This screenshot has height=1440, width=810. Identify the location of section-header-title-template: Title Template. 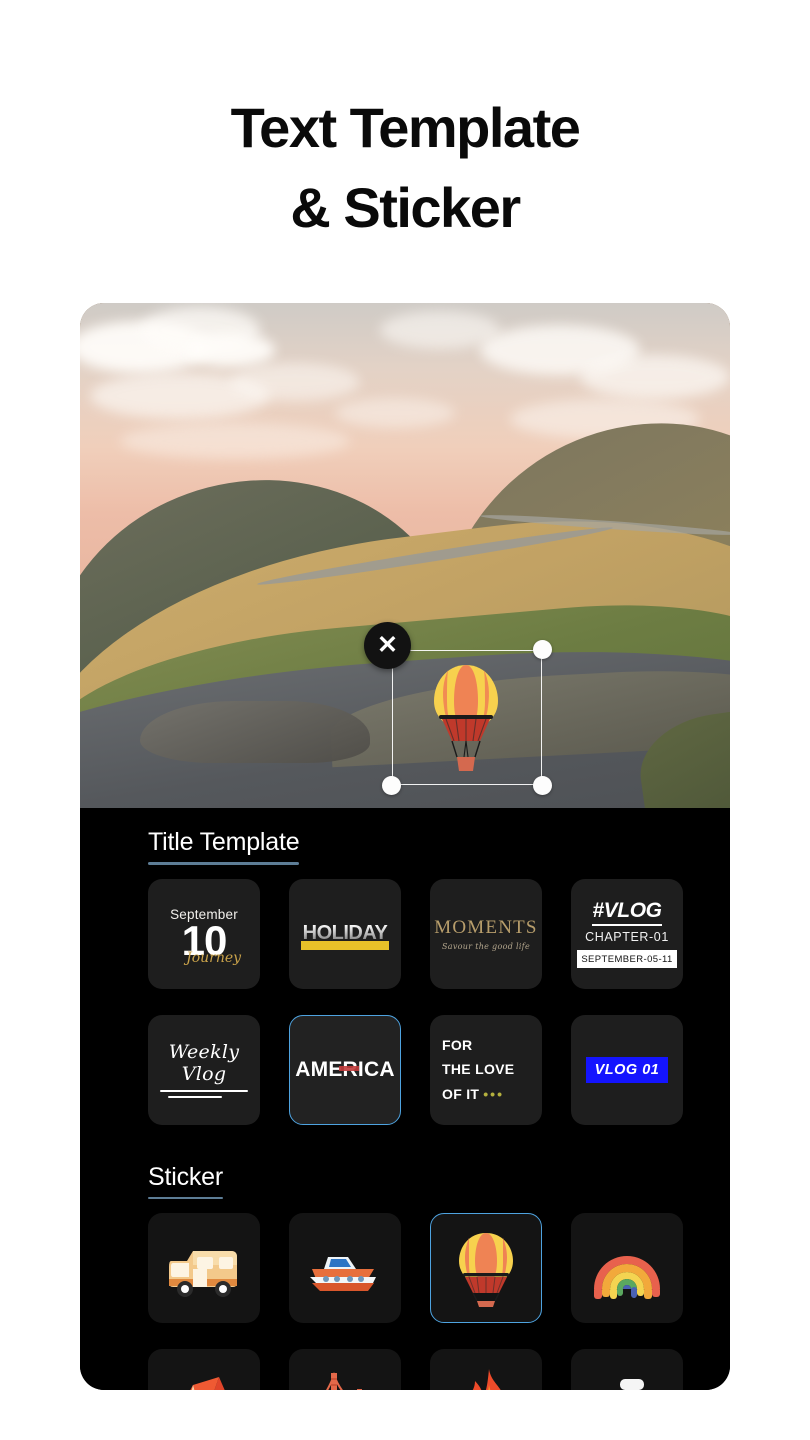
(224, 836).